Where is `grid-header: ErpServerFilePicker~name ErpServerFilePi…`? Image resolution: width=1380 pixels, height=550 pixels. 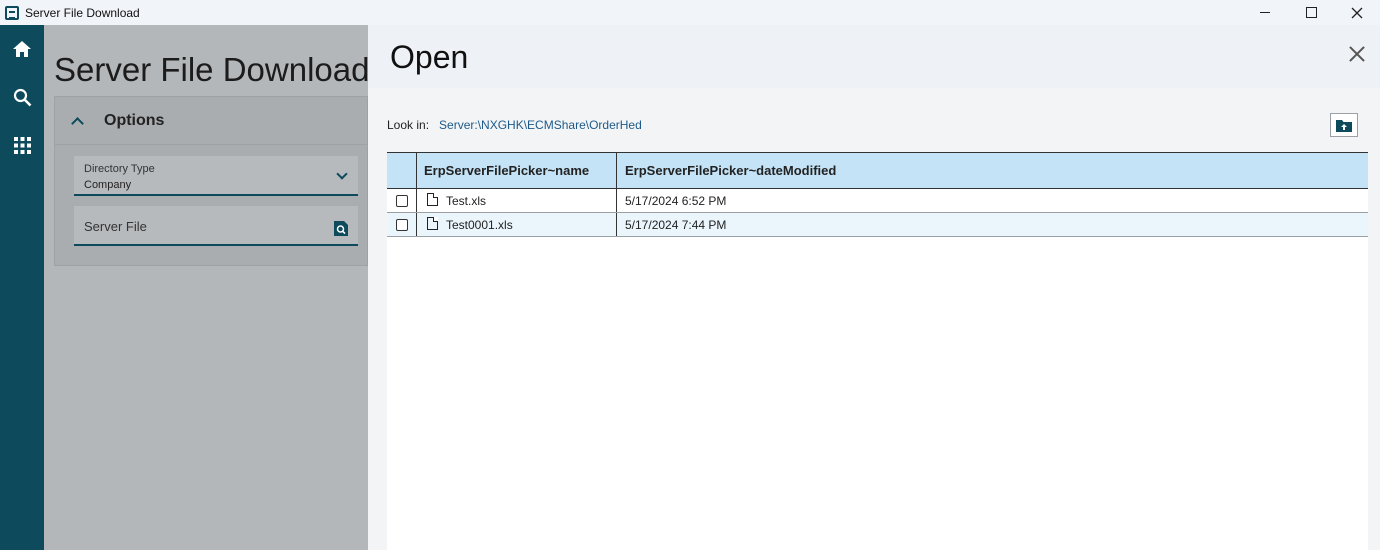 grid-header: ErpServerFilePicker~name ErpServerFilePi… is located at coordinates (877, 171).